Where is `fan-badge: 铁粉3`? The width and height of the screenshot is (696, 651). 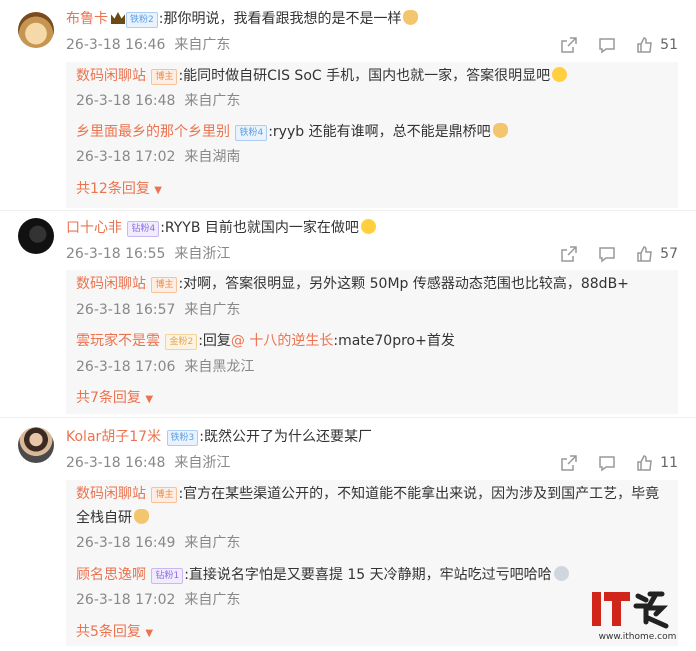 fan-badge: 铁粉3 is located at coordinates (182, 438).